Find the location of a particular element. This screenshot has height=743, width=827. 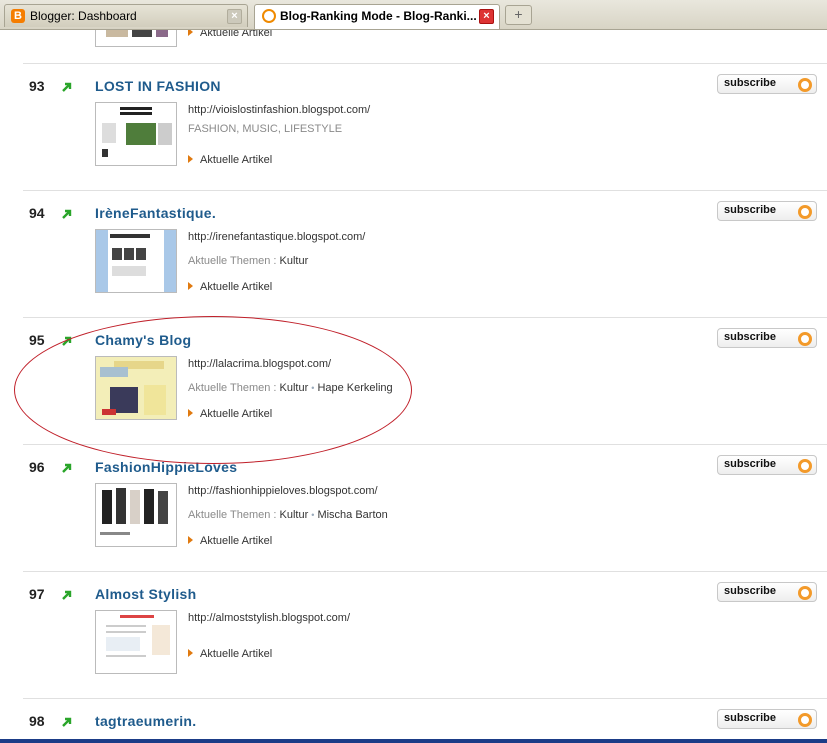

blog-url-link: http://vioislostinfashion.blogspot.com/ is located at coordinates (279, 110).